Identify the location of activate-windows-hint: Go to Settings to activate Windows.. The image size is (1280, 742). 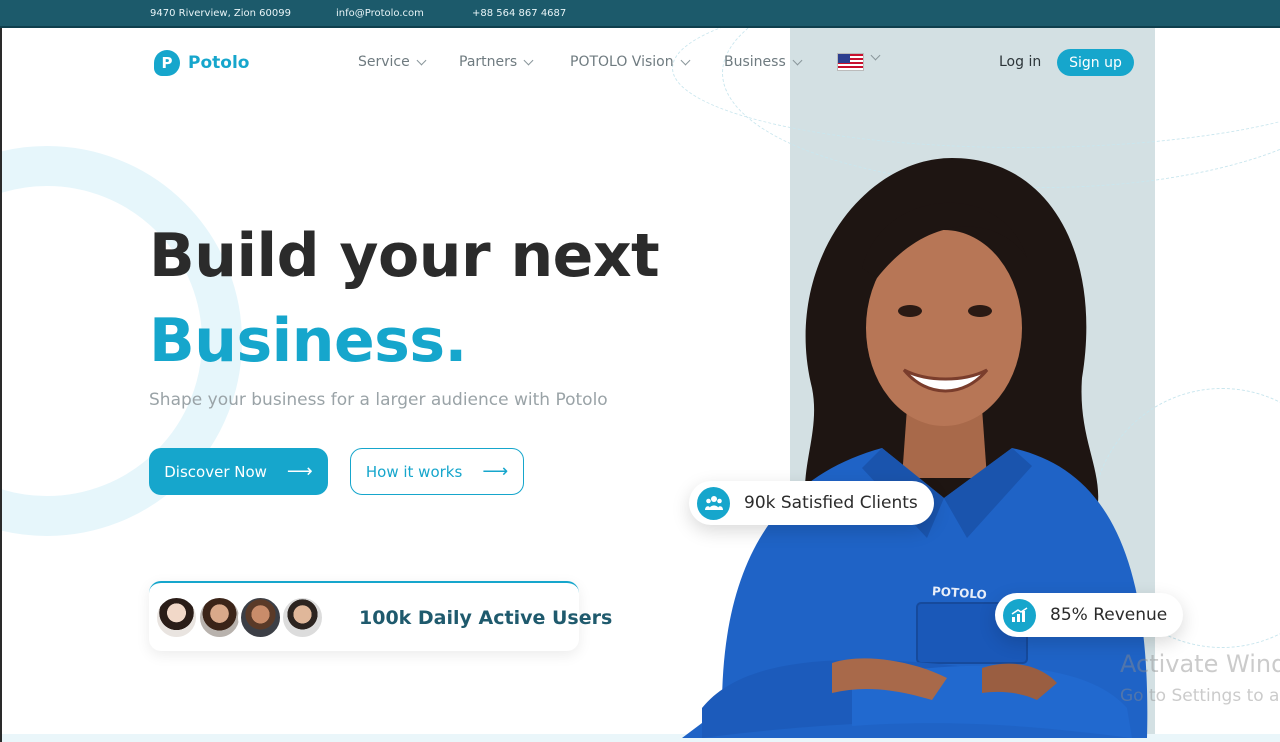
(1200, 696).